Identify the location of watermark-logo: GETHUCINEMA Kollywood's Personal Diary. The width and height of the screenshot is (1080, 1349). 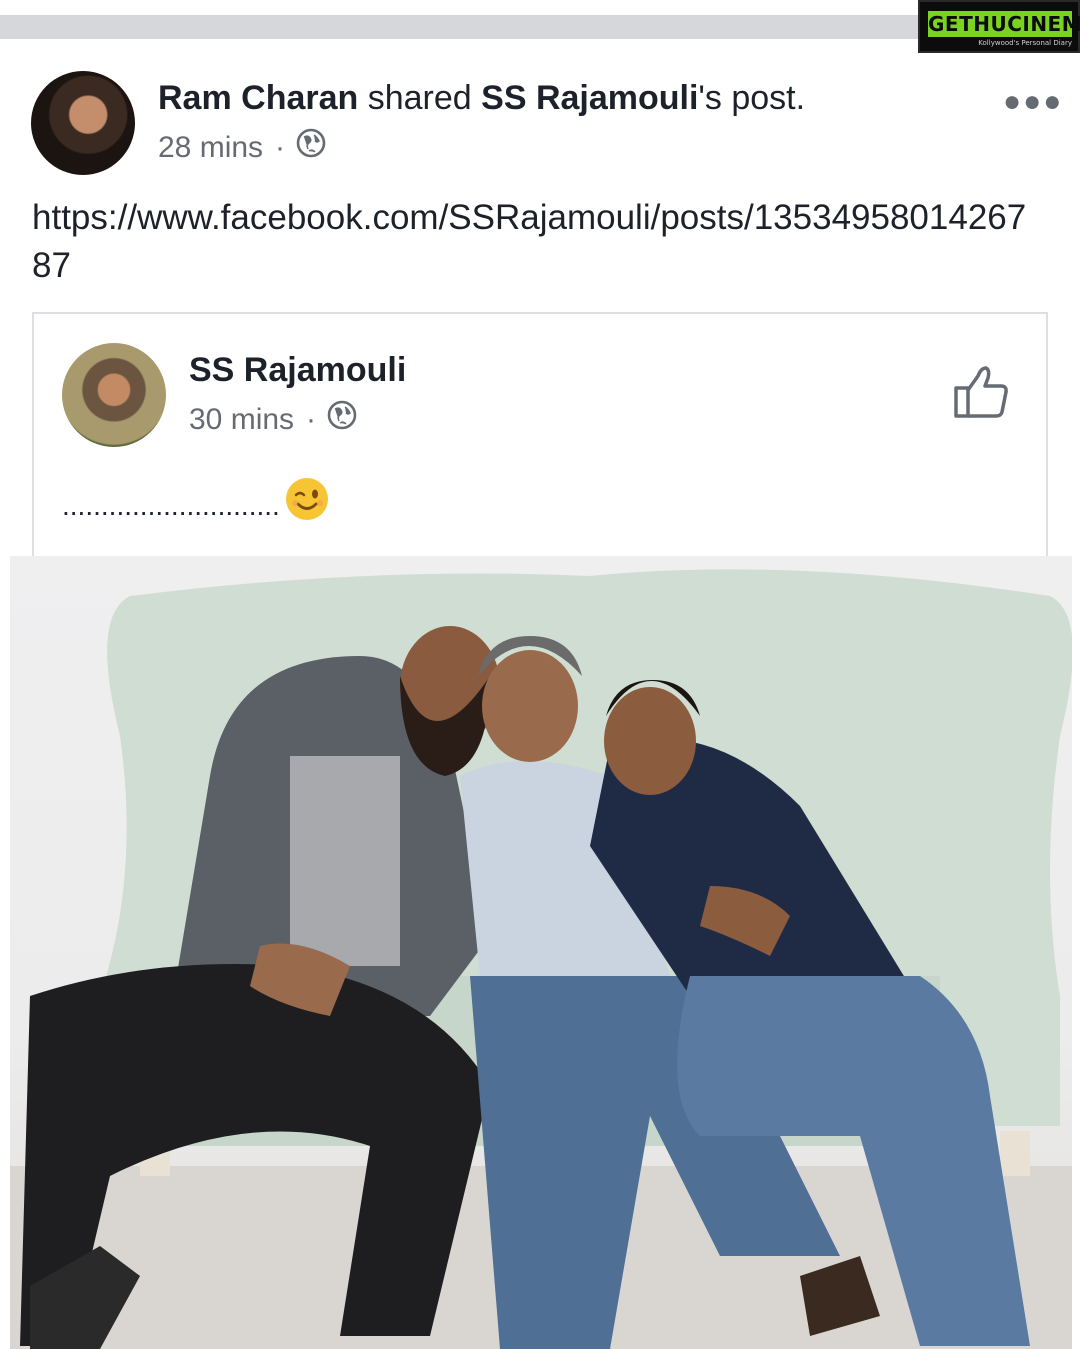
(999, 26).